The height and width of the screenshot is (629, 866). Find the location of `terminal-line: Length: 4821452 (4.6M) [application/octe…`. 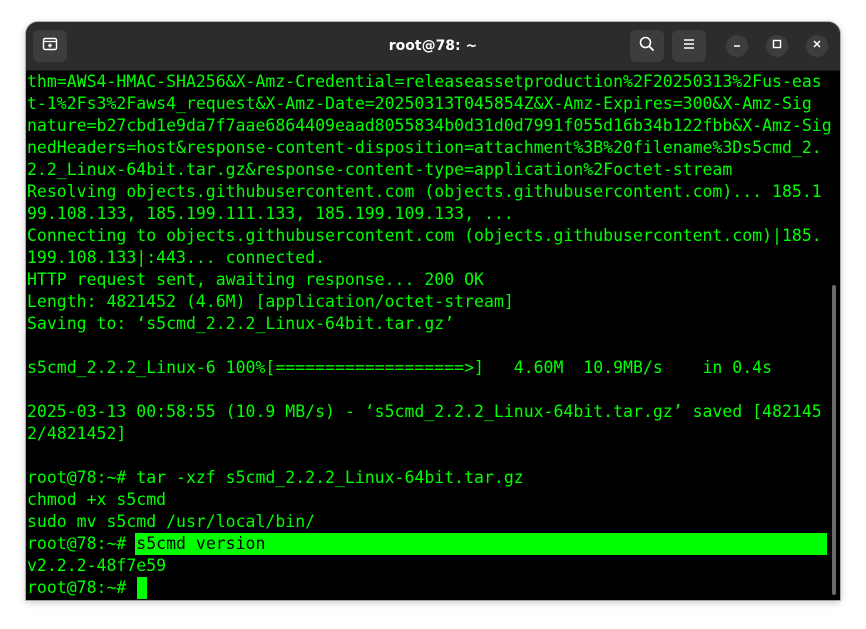

terminal-line: Length: 4821452 (4.6M) [application/octe… is located at coordinates (270, 301).